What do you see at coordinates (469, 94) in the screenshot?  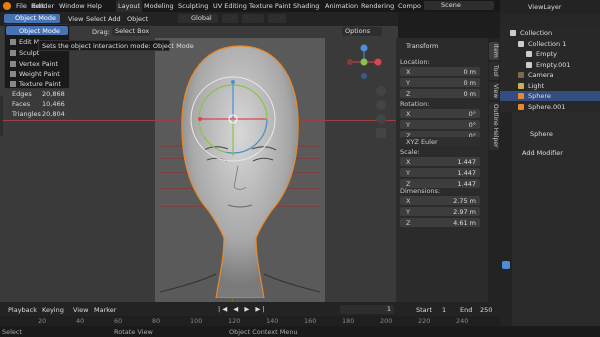 I see `field-value: 0 m` at bounding box center [469, 94].